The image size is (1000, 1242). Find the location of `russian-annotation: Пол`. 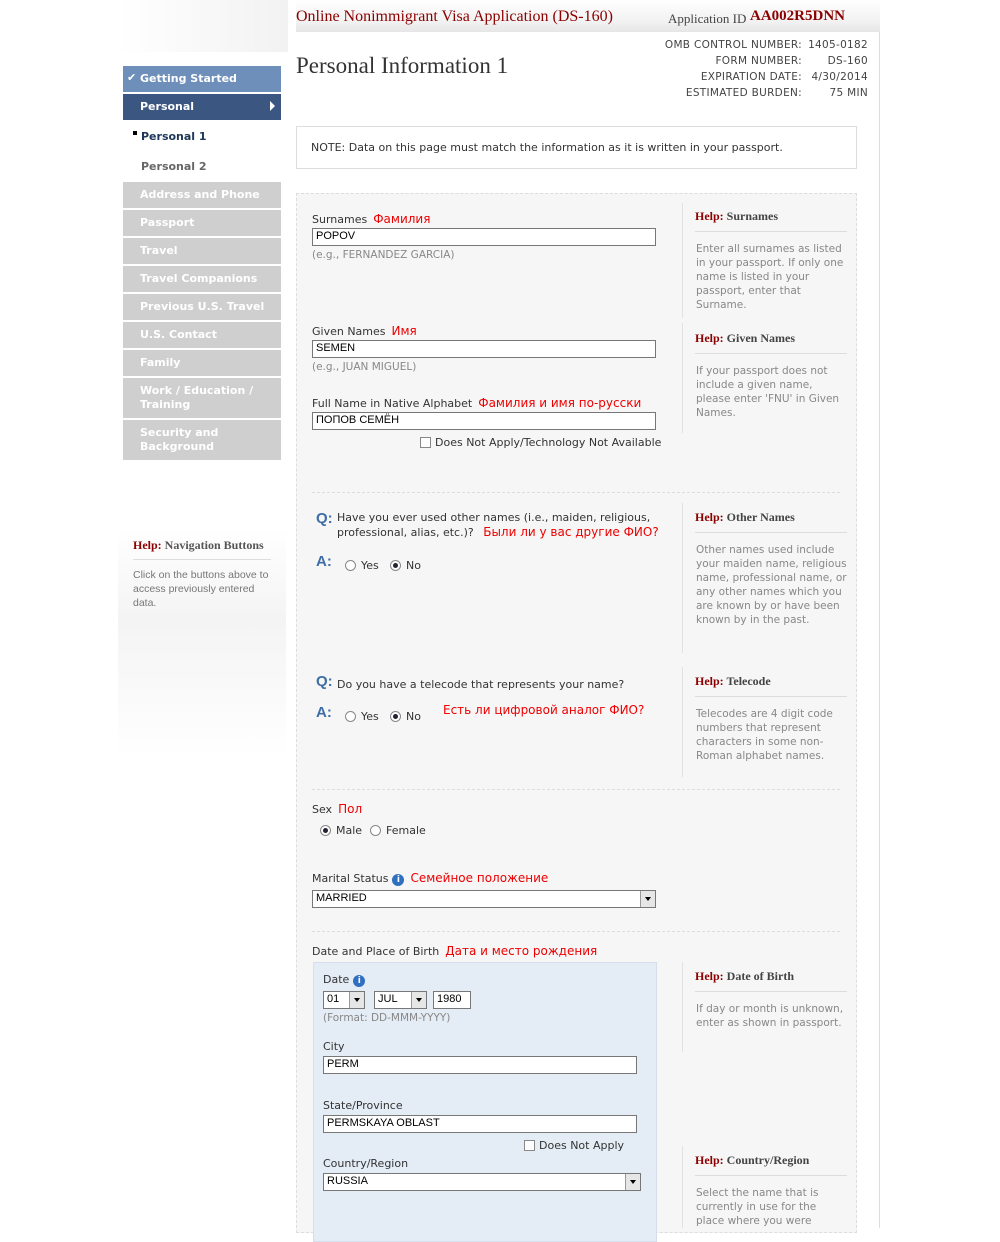

russian-annotation: Пол is located at coordinates (350, 809).